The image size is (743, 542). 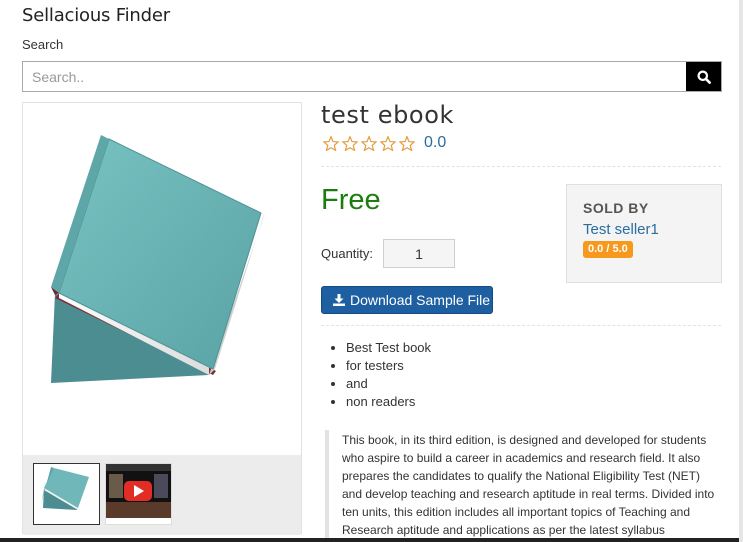 What do you see at coordinates (419, 253) in the screenshot?
I see `quantity-input` at bounding box center [419, 253].